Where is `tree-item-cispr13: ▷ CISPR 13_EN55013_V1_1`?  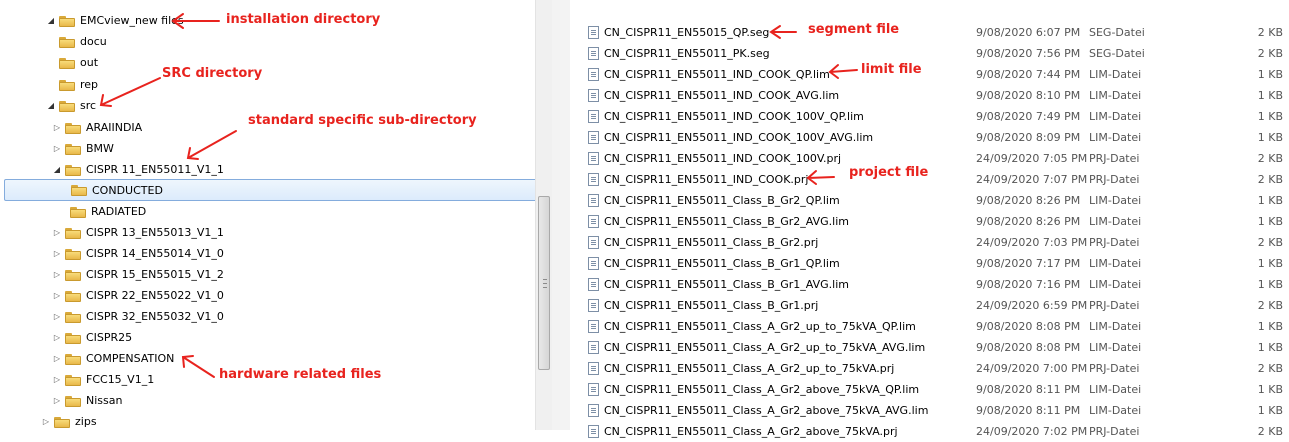
tree-item-cispr13: ▷ CISPR 13_EN55013_V1_1 is located at coordinates (138, 232).